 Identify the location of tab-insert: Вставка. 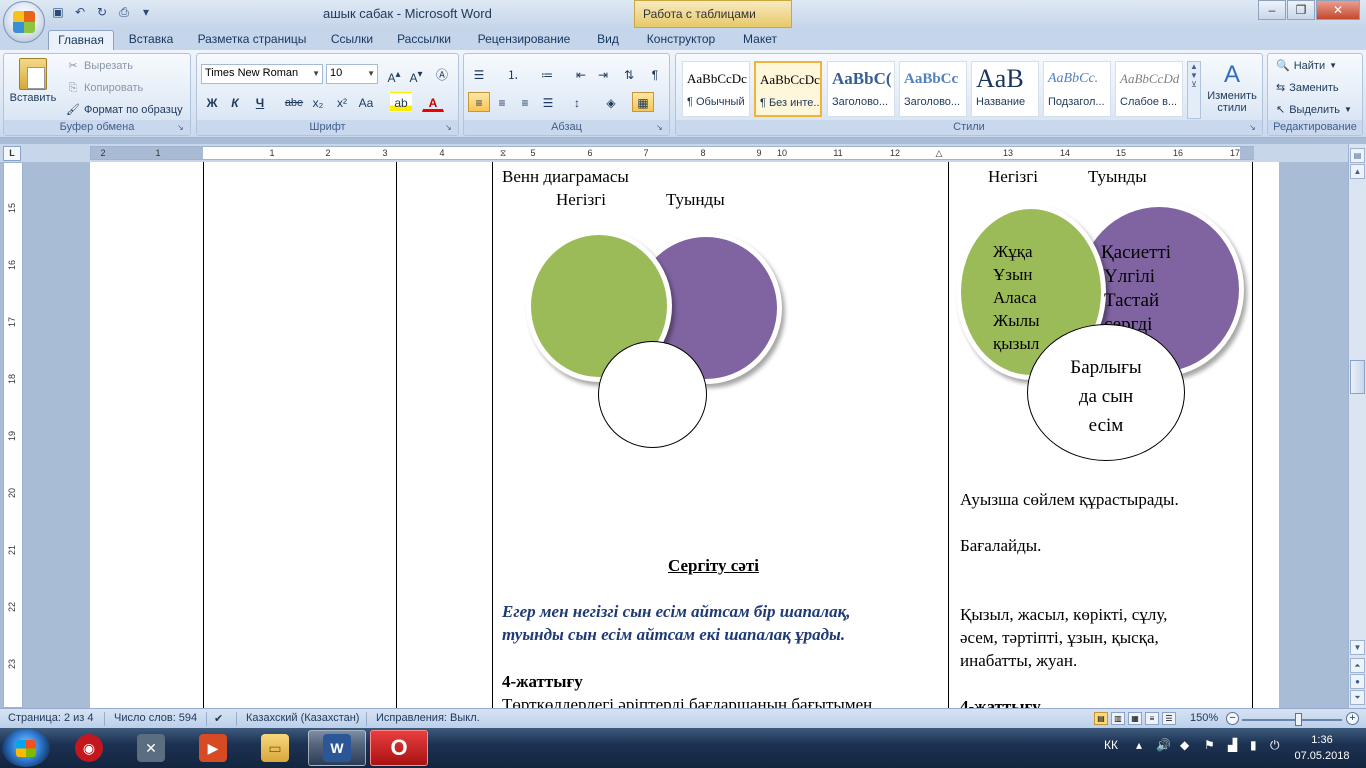
(151, 40).